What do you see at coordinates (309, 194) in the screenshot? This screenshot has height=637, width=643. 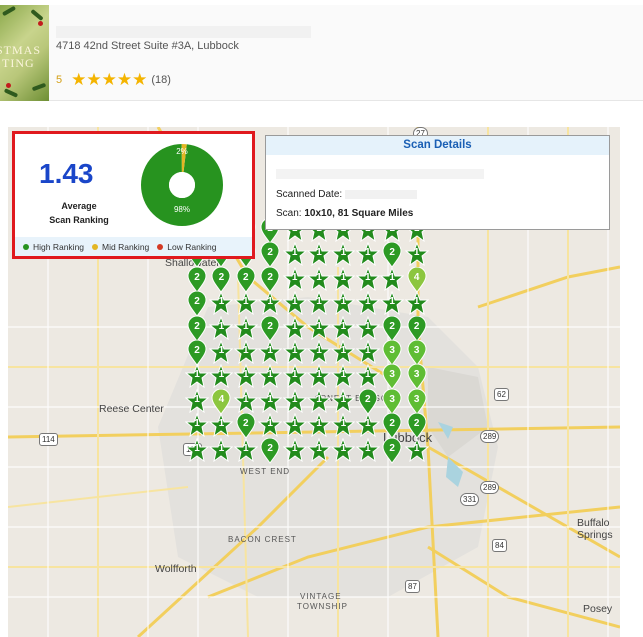 I see `scan-date-label: Scanned Date:` at bounding box center [309, 194].